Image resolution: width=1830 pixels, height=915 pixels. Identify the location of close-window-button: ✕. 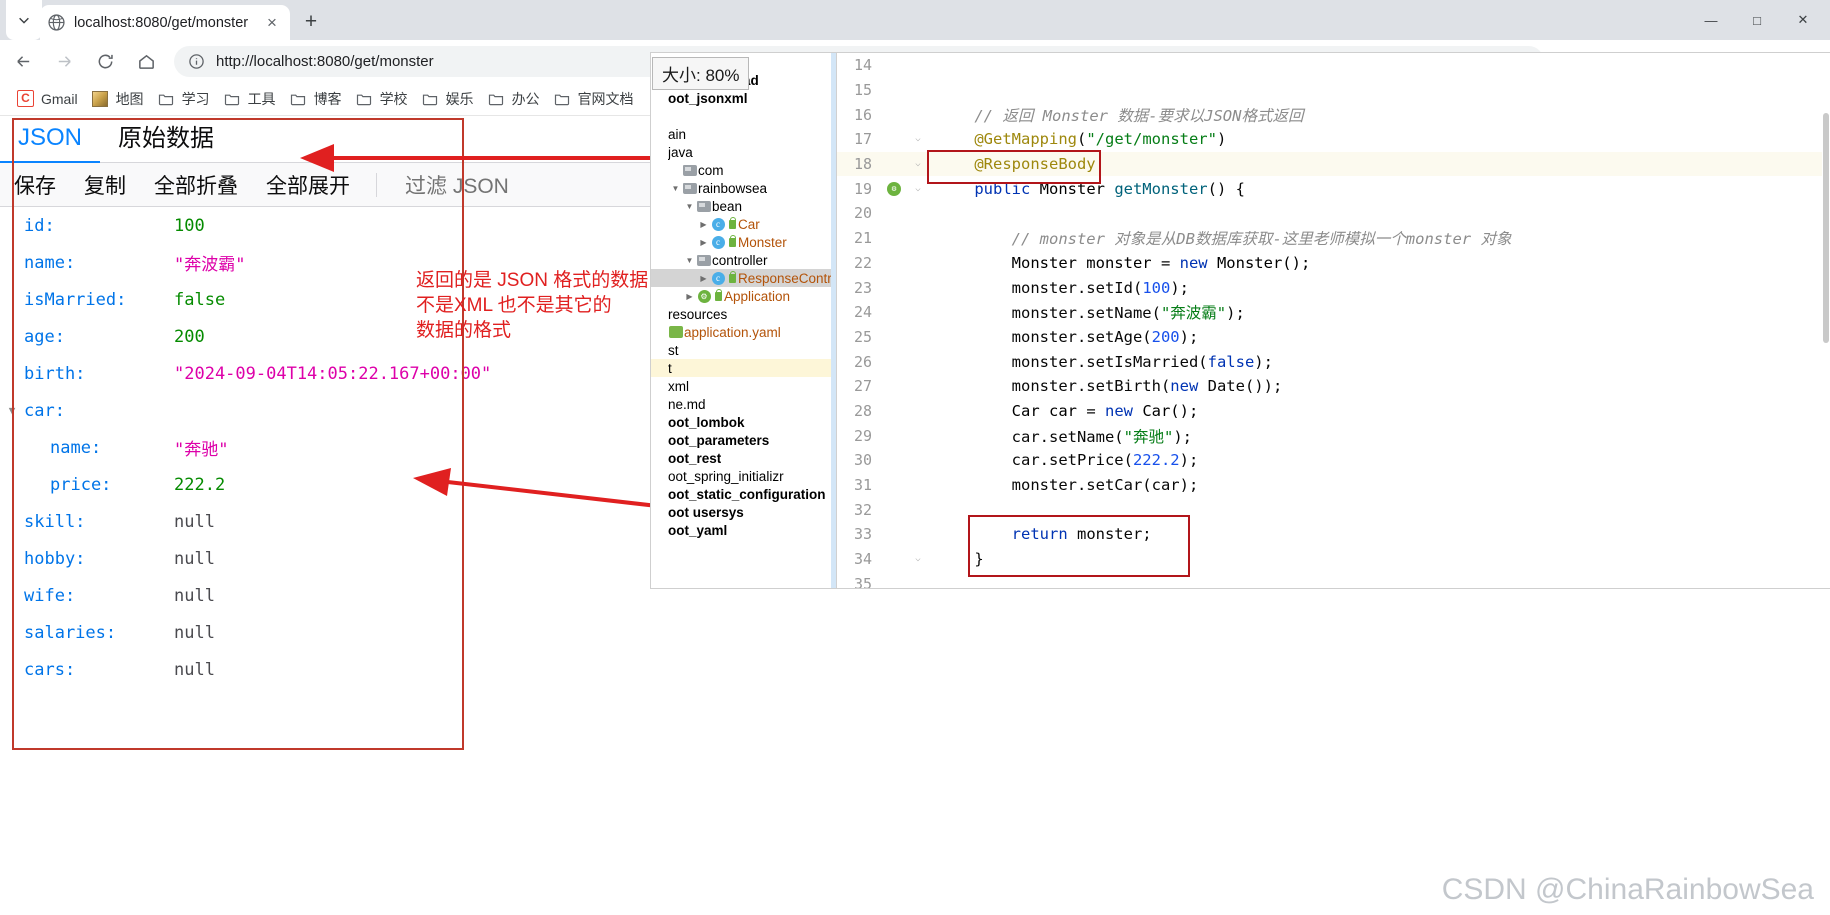
(1803, 20).